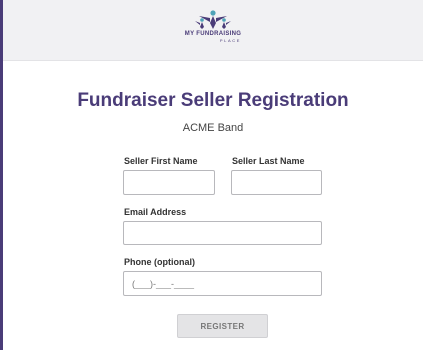 The width and height of the screenshot is (423, 350). What do you see at coordinates (213, 100) in the screenshot?
I see `page-title: Fundraiser Seller Registration` at bounding box center [213, 100].